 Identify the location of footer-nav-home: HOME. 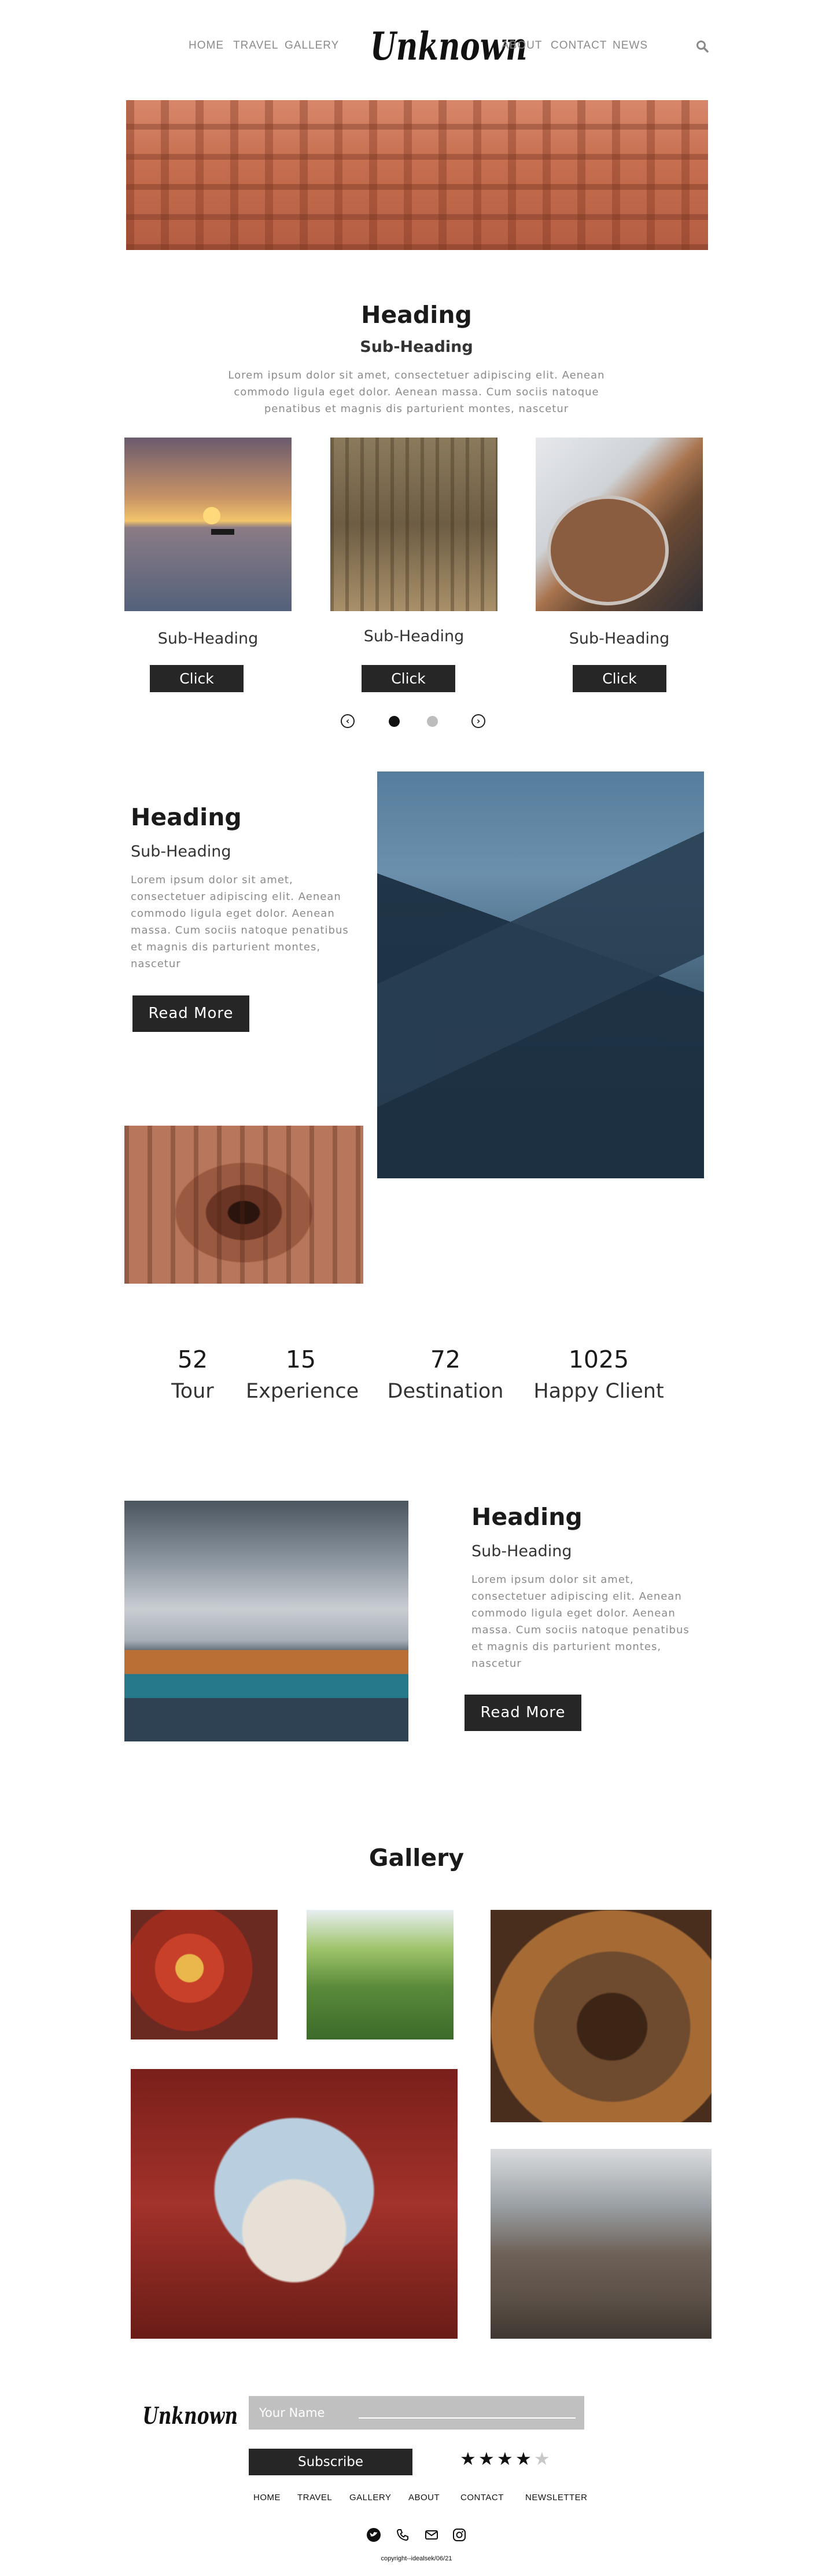
(267, 2497).